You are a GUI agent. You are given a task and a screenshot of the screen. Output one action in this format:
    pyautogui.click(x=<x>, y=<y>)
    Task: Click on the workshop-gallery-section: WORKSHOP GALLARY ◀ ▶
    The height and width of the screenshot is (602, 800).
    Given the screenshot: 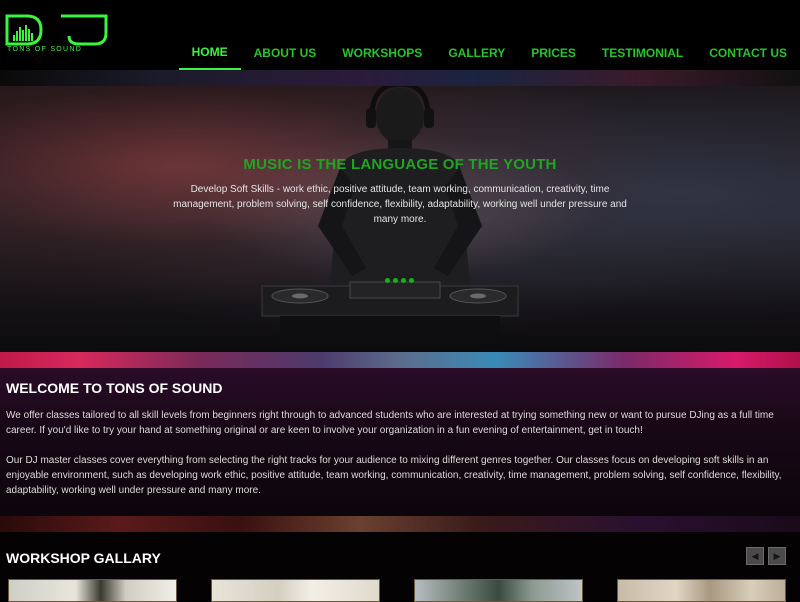 What is the action you would take?
    pyautogui.click(x=400, y=567)
    